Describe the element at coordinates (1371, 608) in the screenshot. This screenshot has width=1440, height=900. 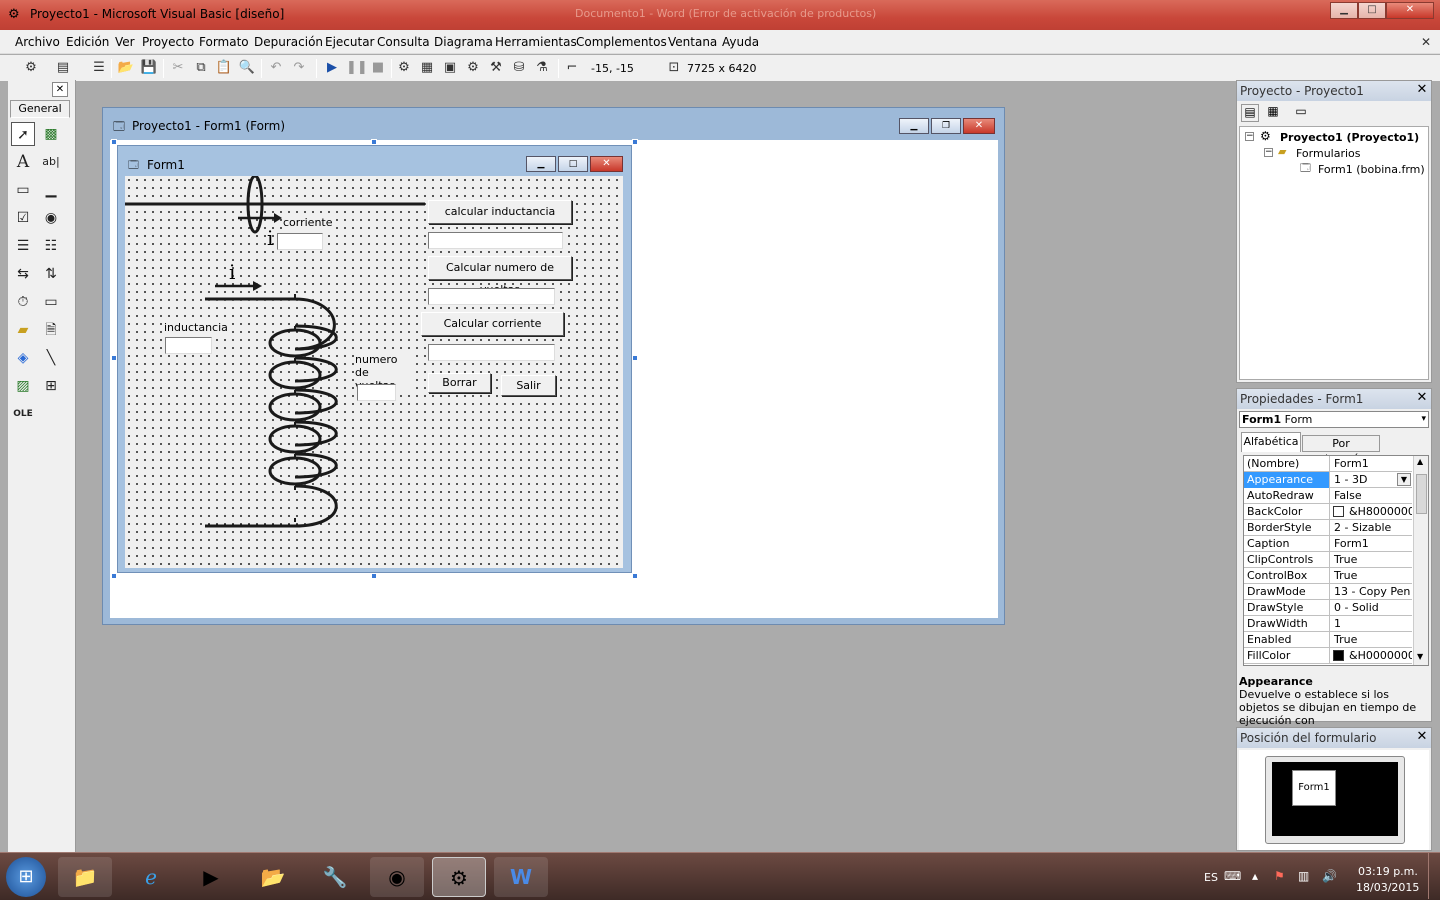
I see `property-value: 0 - Solid` at that location.